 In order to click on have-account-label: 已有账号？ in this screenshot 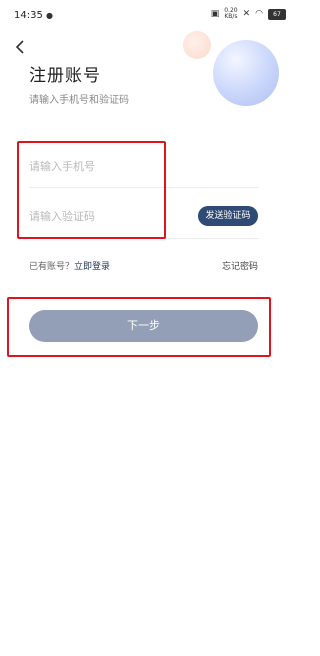, I will do `click(52, 267)`.